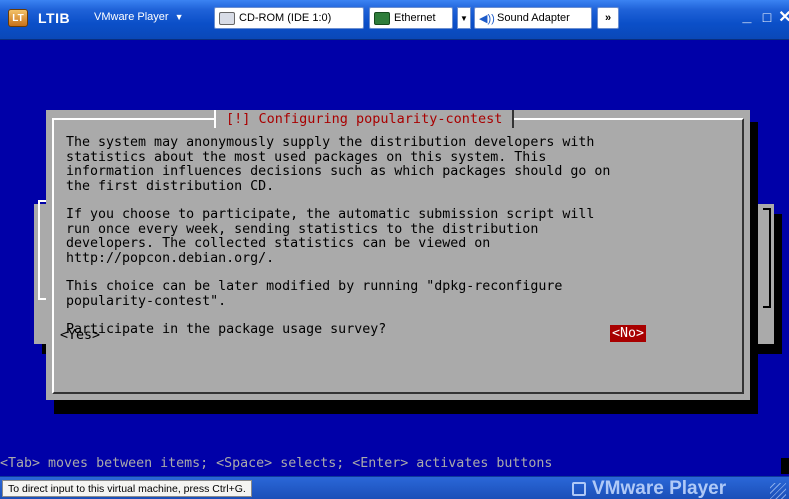 This screenshot has width=789, height=499. Describe the element at coordinates (415, 18) in the screenshot. I see `device-ethernet-label: Ethernet` at that location.